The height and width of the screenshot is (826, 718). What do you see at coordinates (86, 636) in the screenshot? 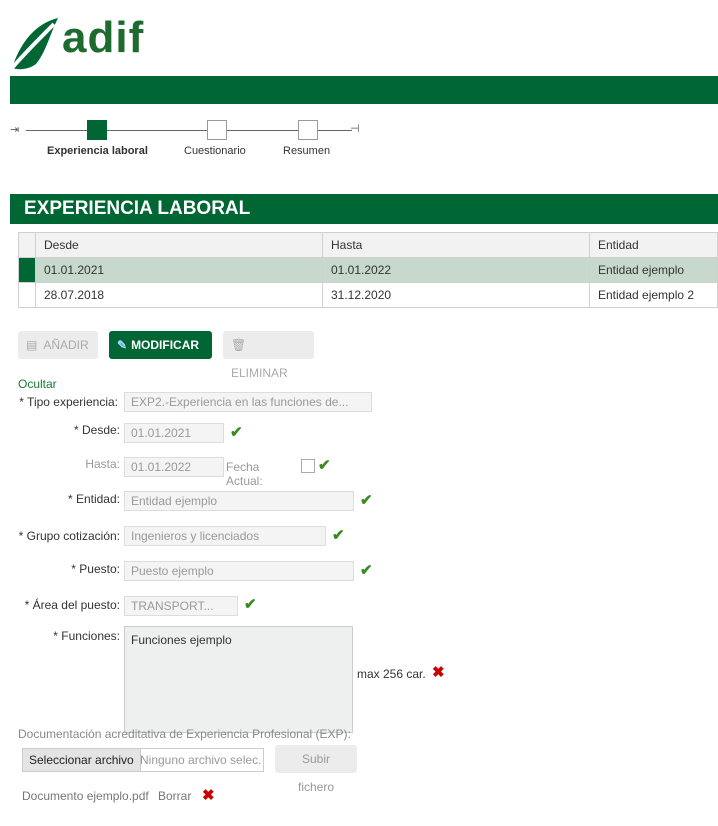
I see `funciones-label: * Funciones:` at bounding box center [86, 636].